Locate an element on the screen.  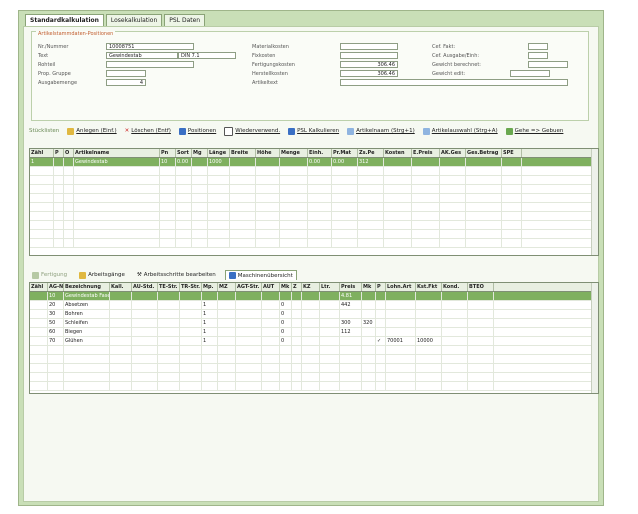
cef-ausgabe-field is located at coordinates (538, 55).